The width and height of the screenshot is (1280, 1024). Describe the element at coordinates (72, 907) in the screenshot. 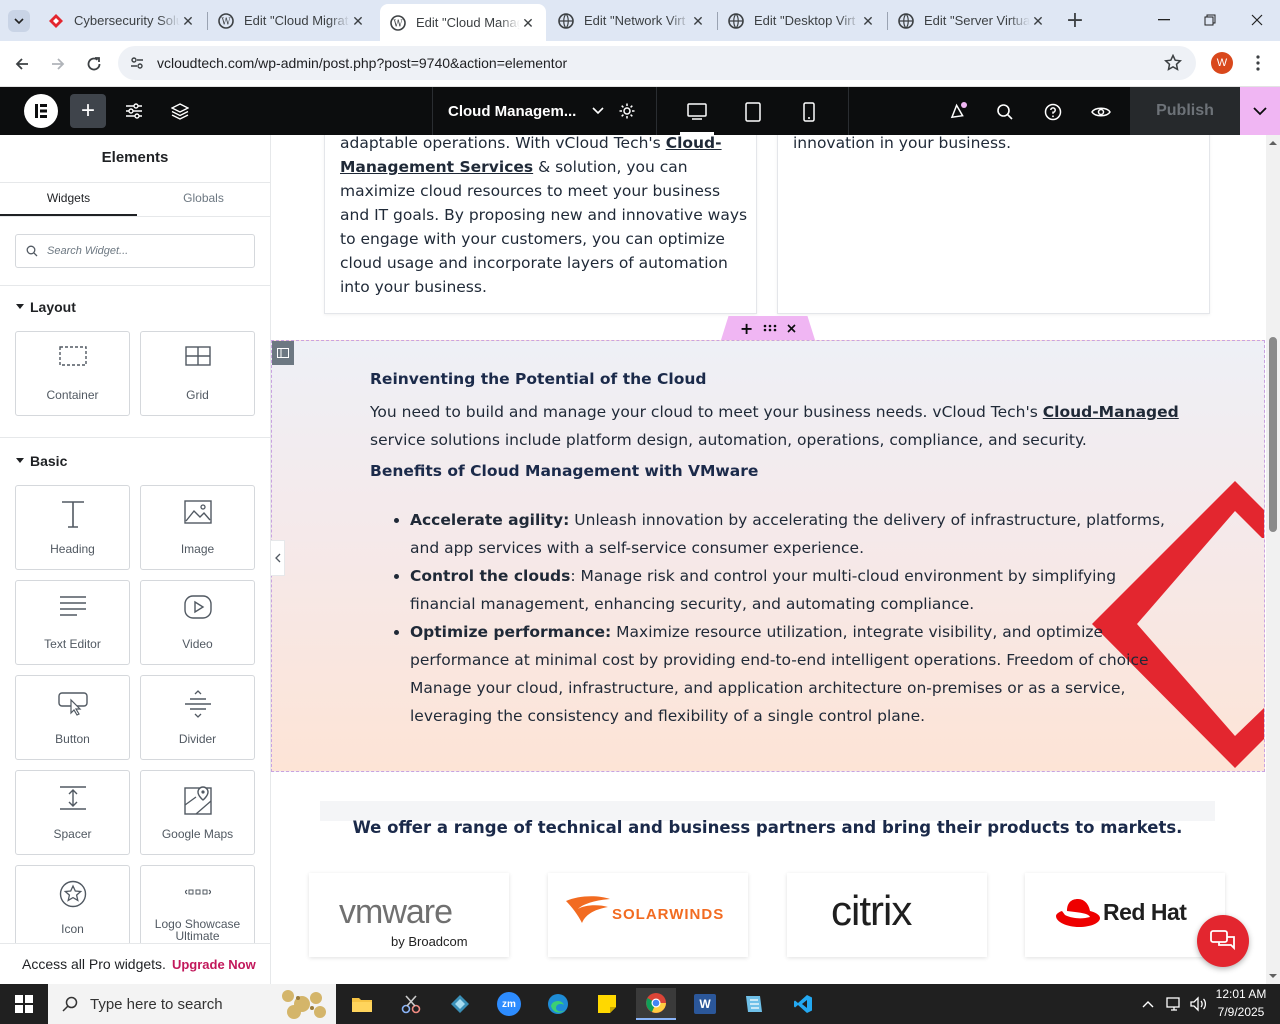

I see `widget-icon: Icon` at that location.